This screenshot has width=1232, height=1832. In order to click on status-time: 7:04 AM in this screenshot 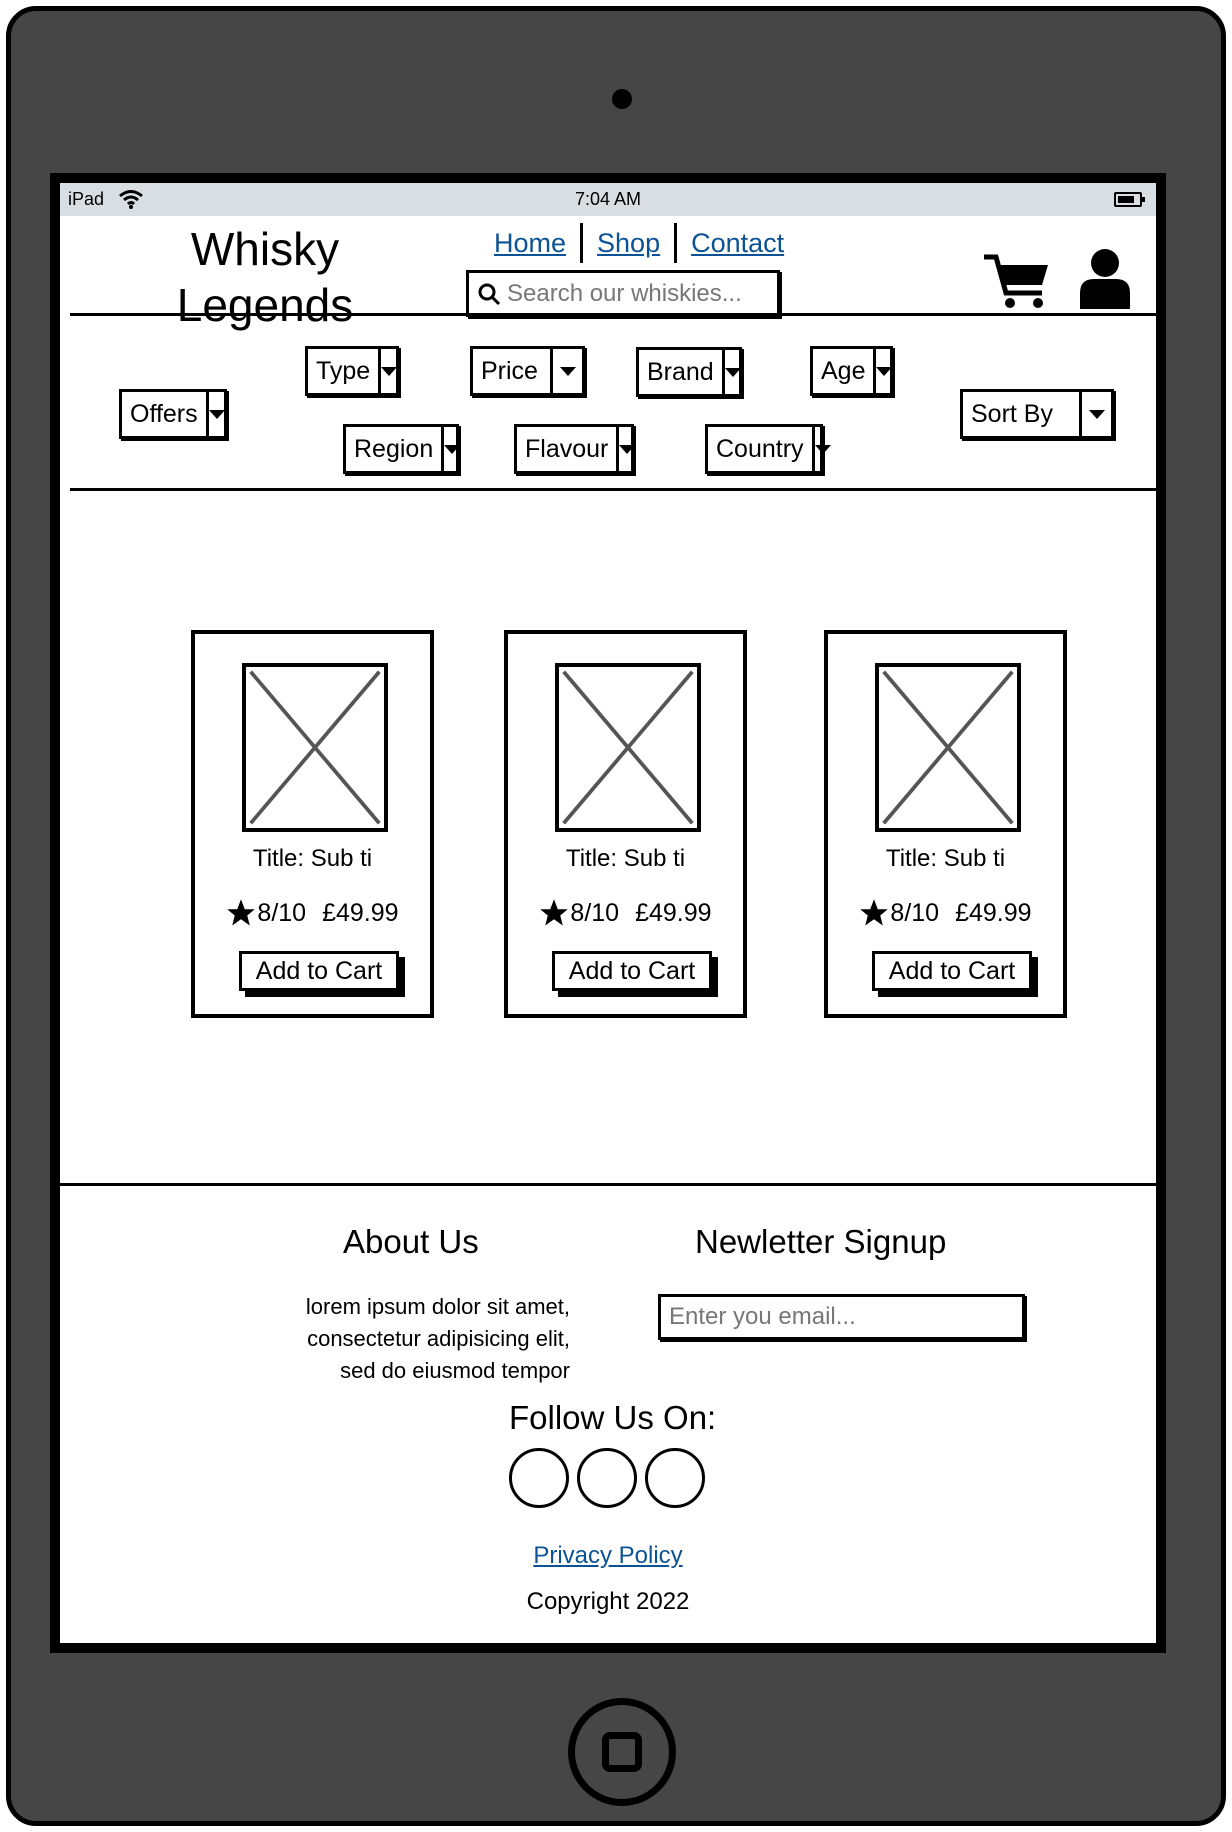, I will do `click(608, 199)`.